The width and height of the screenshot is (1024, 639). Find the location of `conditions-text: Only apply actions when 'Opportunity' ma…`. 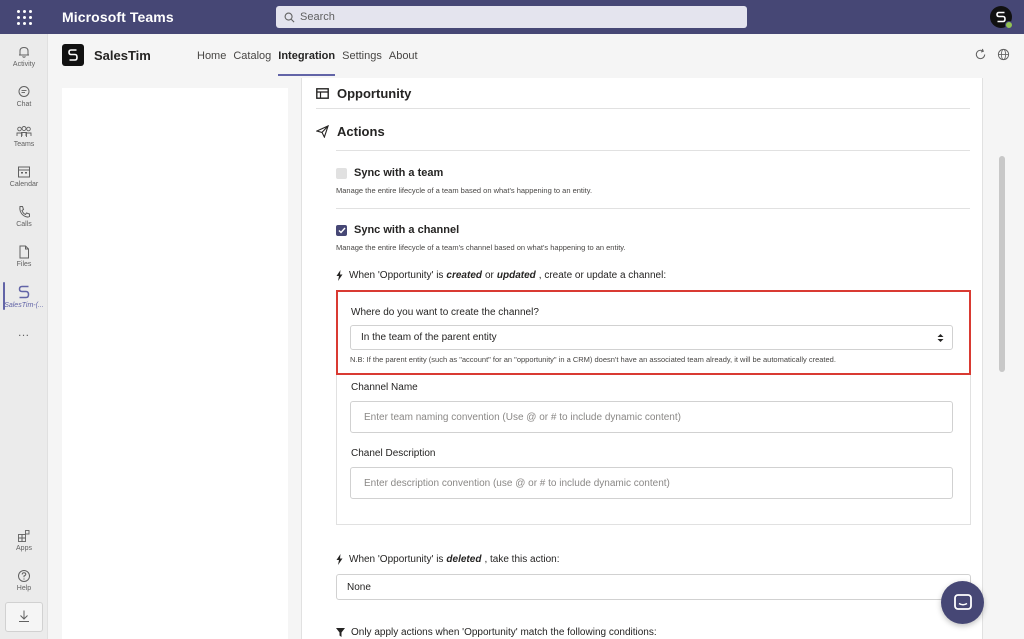

conditions-text: Only apply actions when 'Opportunity' ma… is located at coordinates (504, 632).